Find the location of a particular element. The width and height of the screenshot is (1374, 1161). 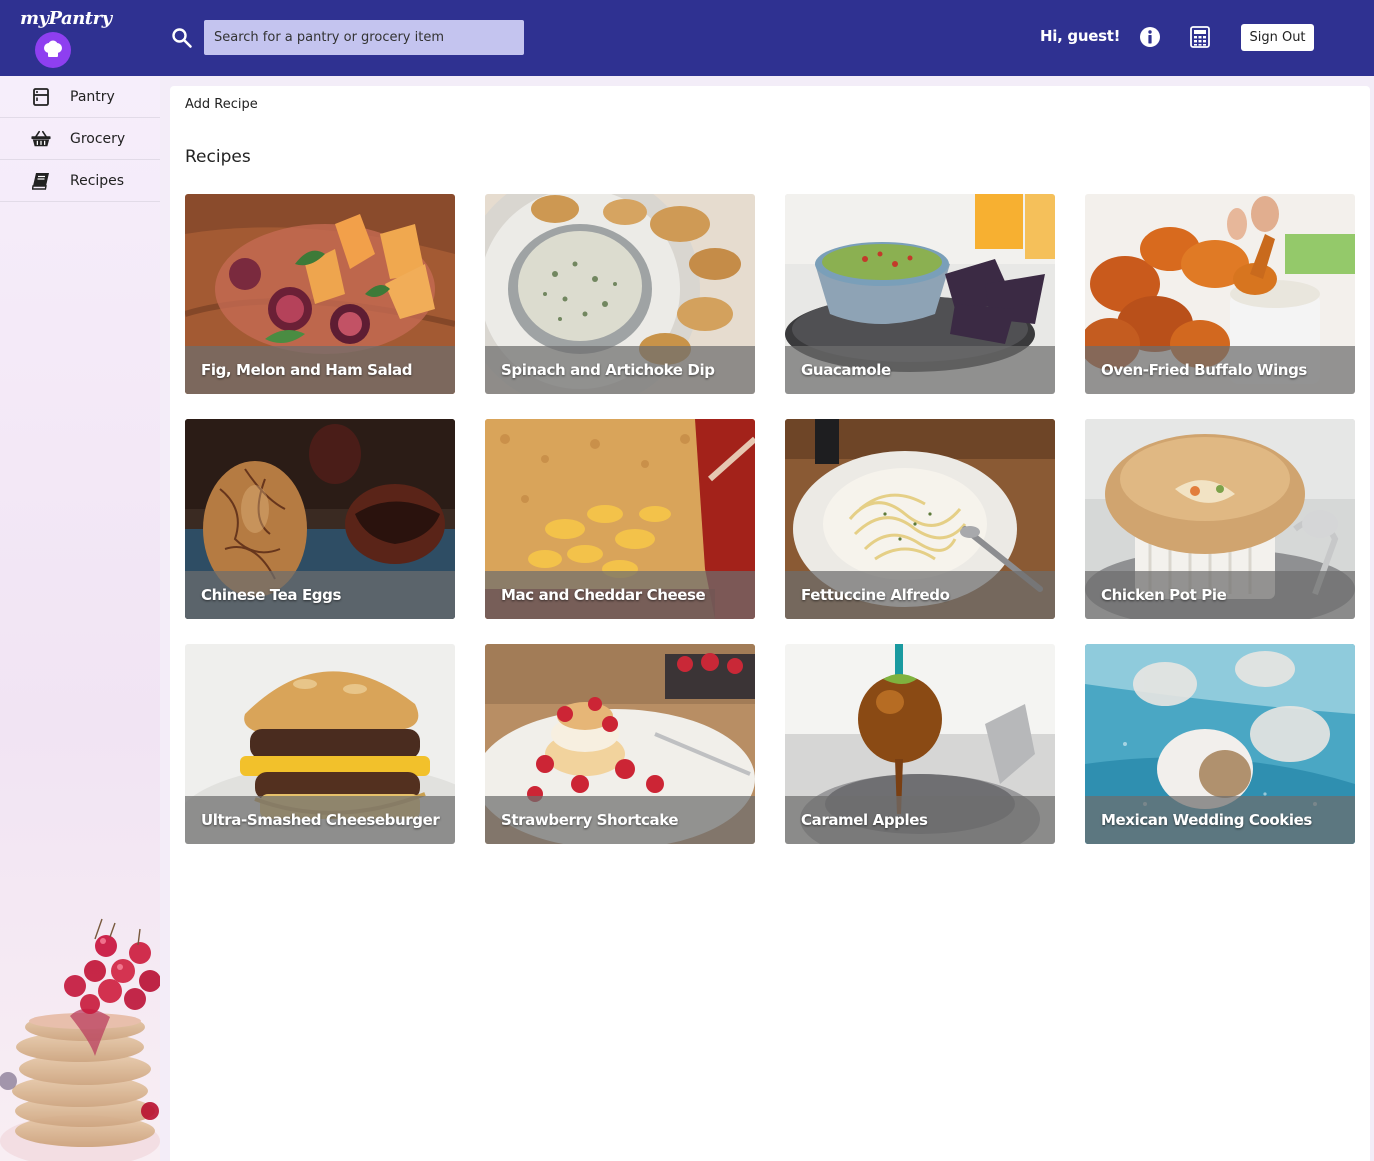

basket-icon is located at coordinates (41, 139).